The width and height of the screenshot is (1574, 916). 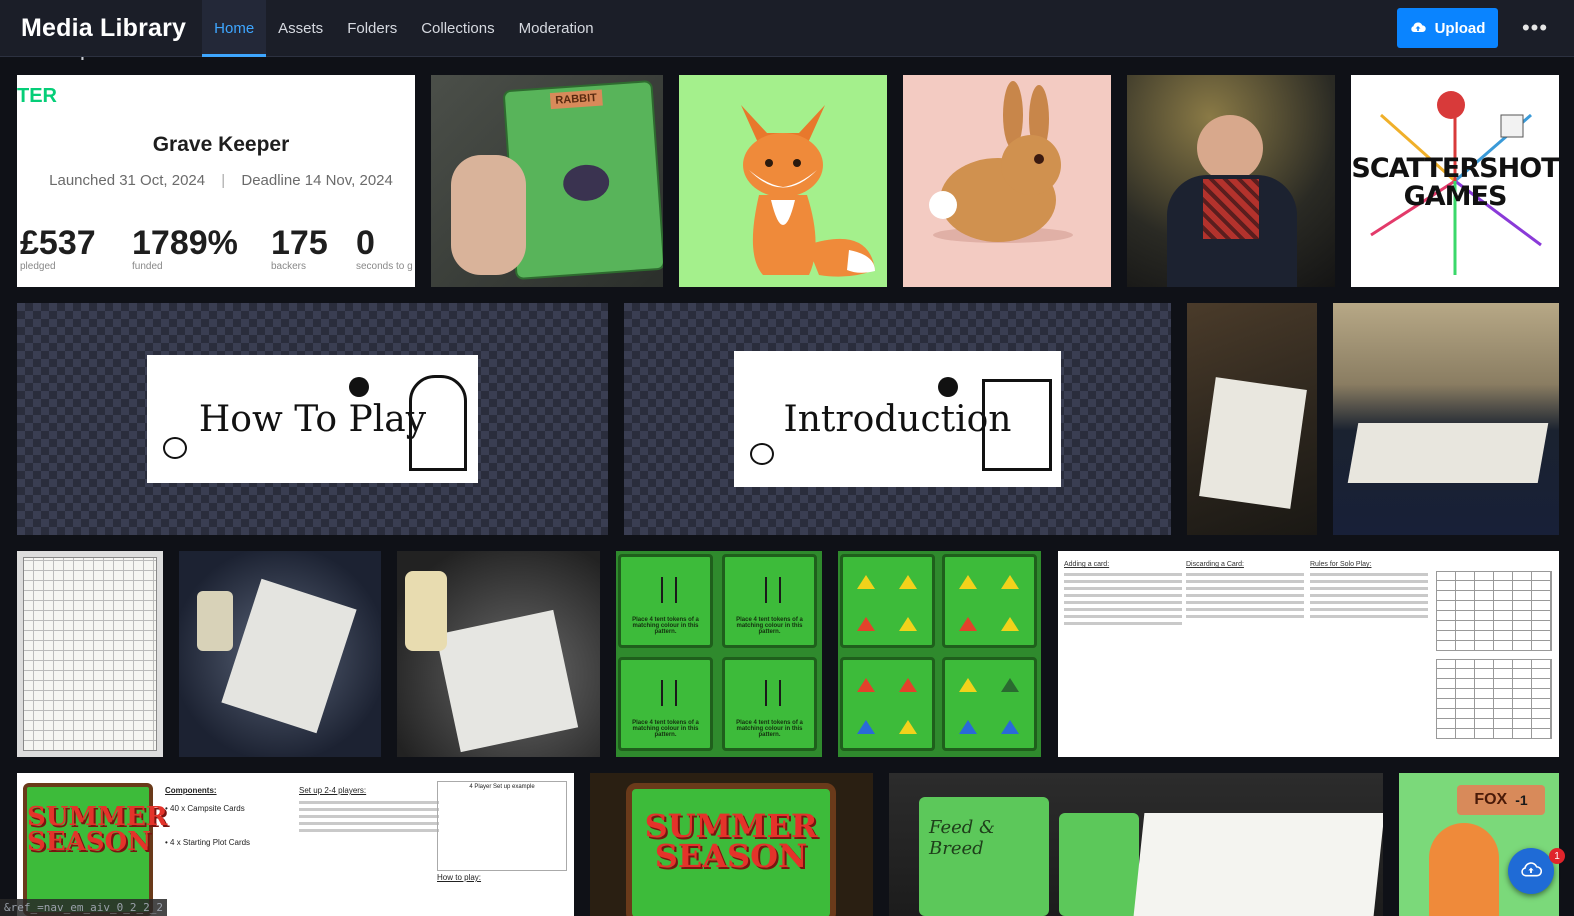 I want to click on asset-thumbnail-bunny, so click(x=1007, y=181).